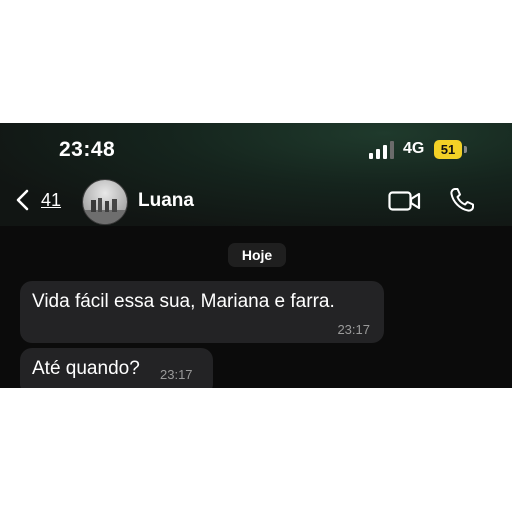 The image size is (512, 512). I want to click on chevron-left-icon, so click(23, 200).